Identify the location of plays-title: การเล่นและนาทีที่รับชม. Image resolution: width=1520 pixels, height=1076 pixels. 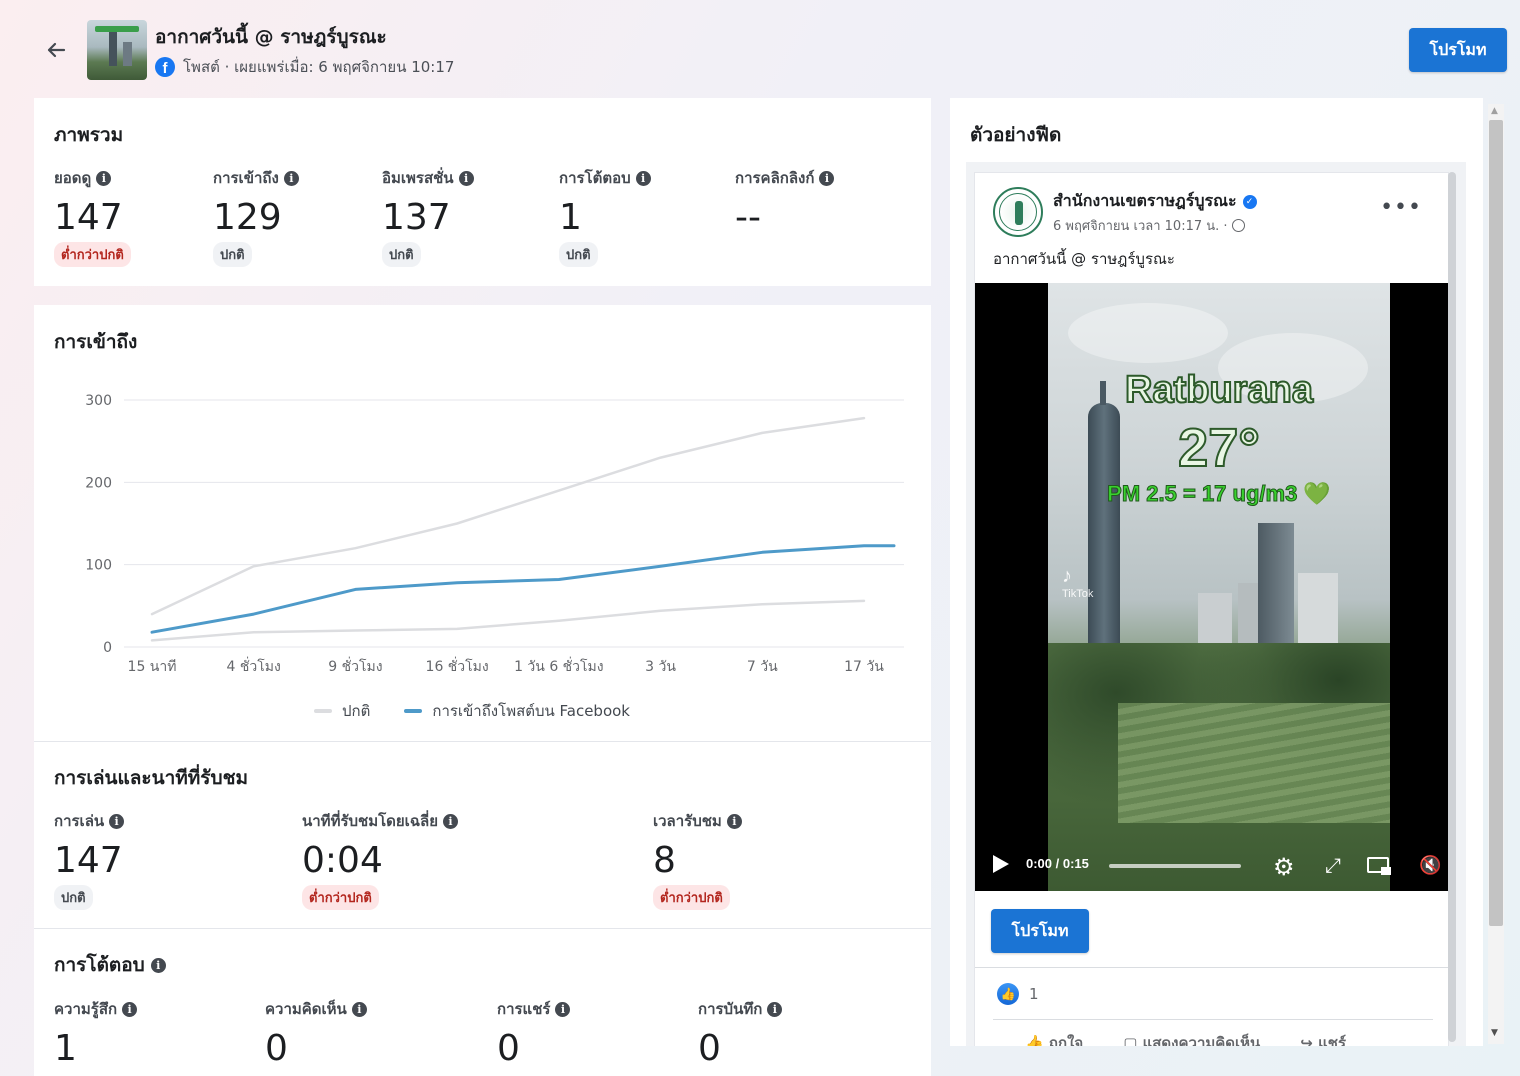
(151, 778).